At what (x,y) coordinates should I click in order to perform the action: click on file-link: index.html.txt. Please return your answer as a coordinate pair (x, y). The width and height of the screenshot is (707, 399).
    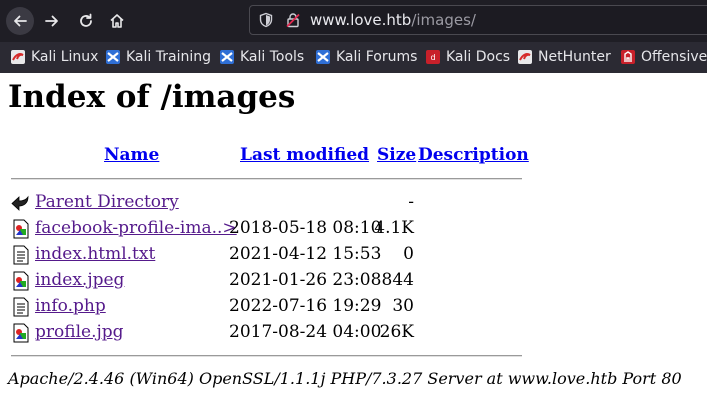
    Looking at the image, I should click on (95, 254).